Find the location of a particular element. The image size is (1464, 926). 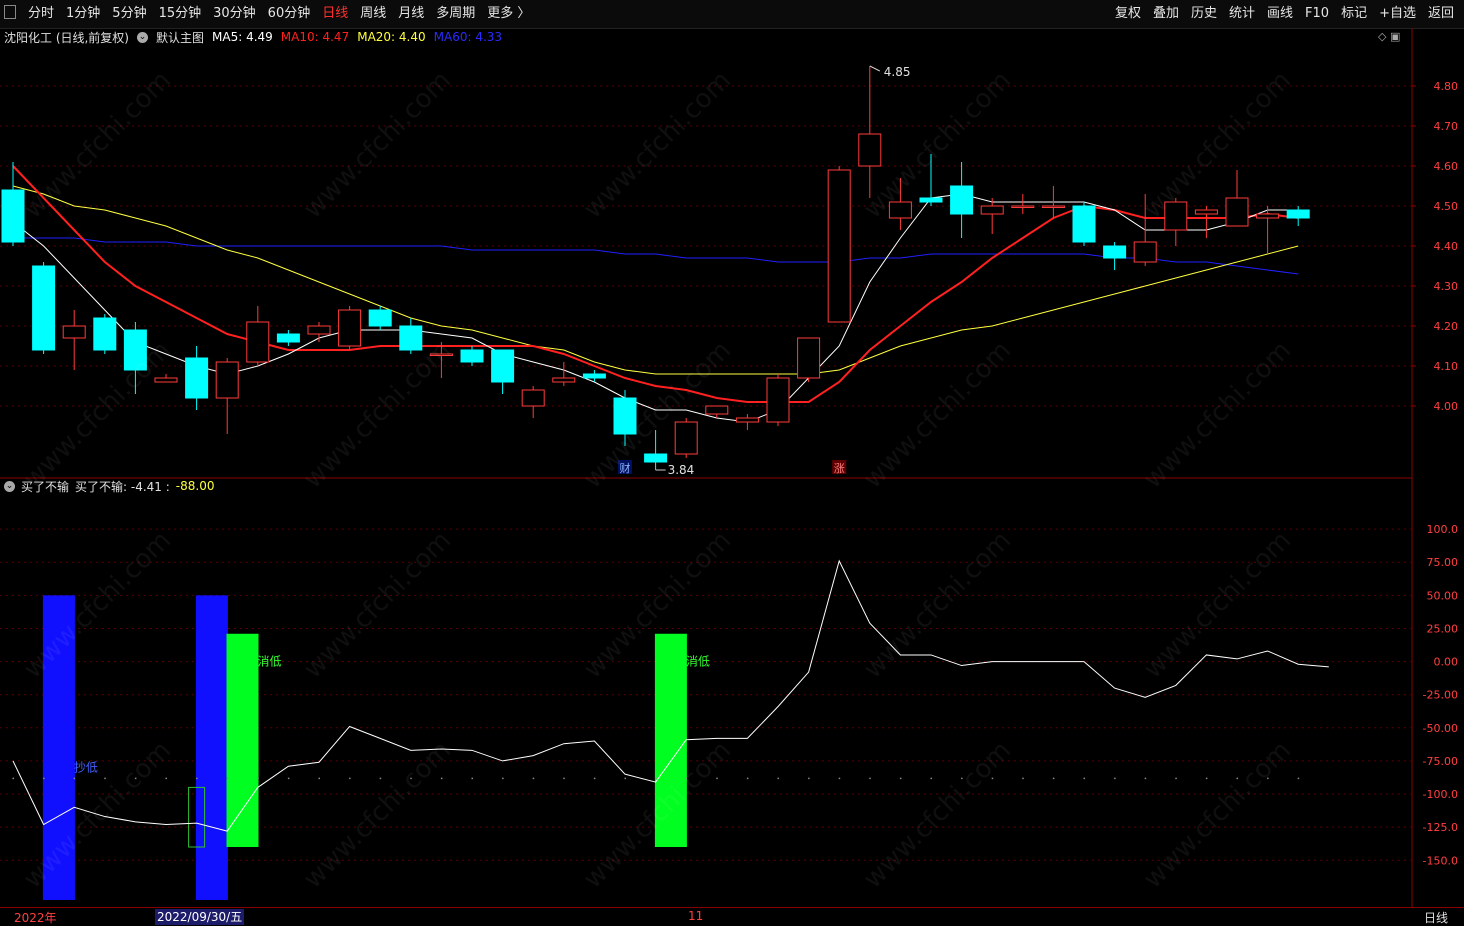

high-arrow is located at coordinates (875, 68).